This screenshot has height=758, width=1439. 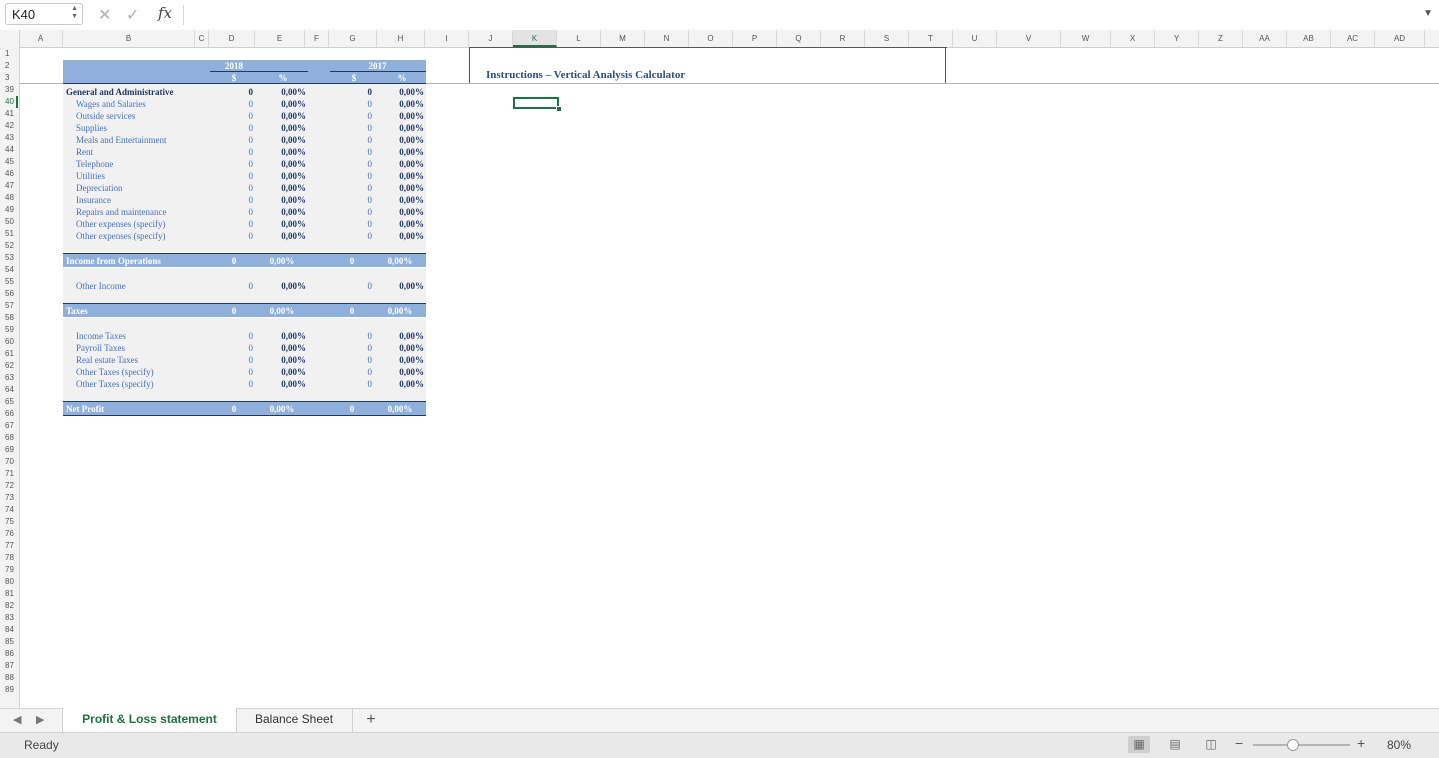 I want to click on row-header-76: 76, so click(x=9, y=534).